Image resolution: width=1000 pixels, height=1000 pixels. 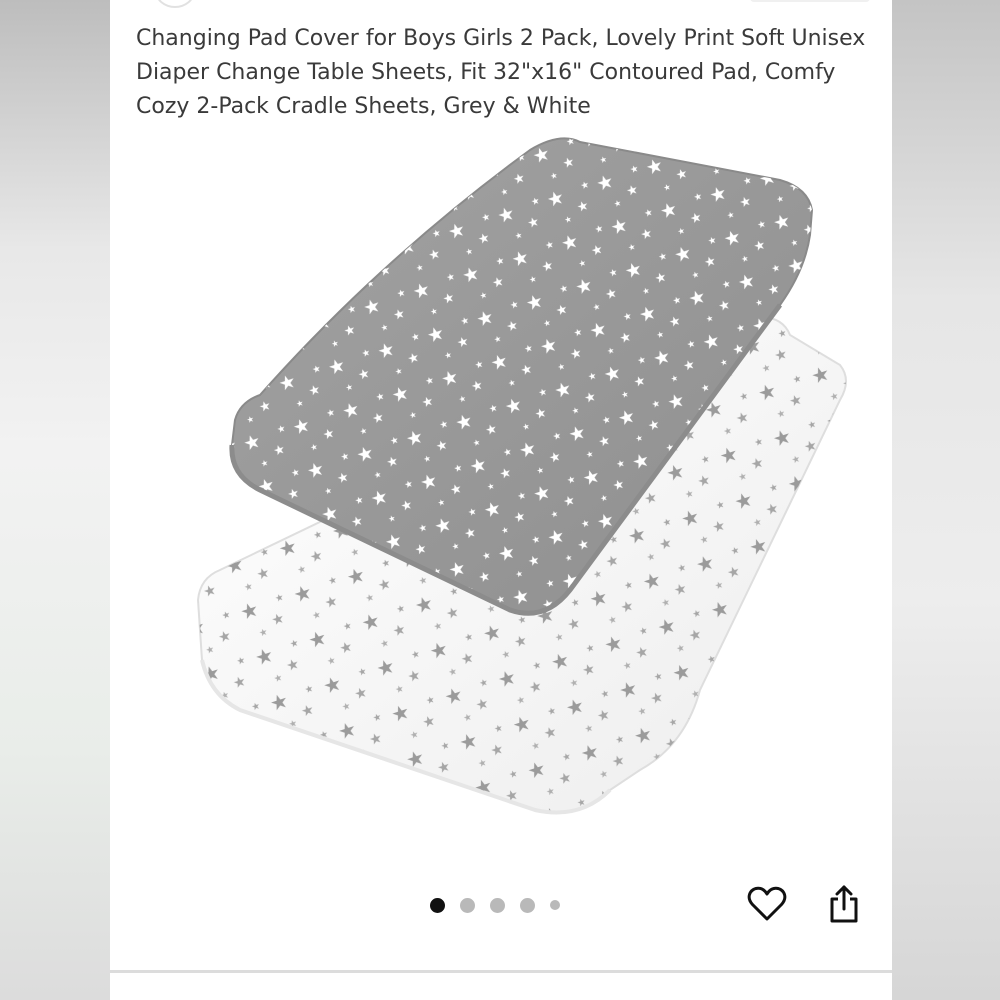 What do you see at coordinates (810, 1) in the screenshot?
I see `partial-rating-bar` at bounding box center [810, 1].